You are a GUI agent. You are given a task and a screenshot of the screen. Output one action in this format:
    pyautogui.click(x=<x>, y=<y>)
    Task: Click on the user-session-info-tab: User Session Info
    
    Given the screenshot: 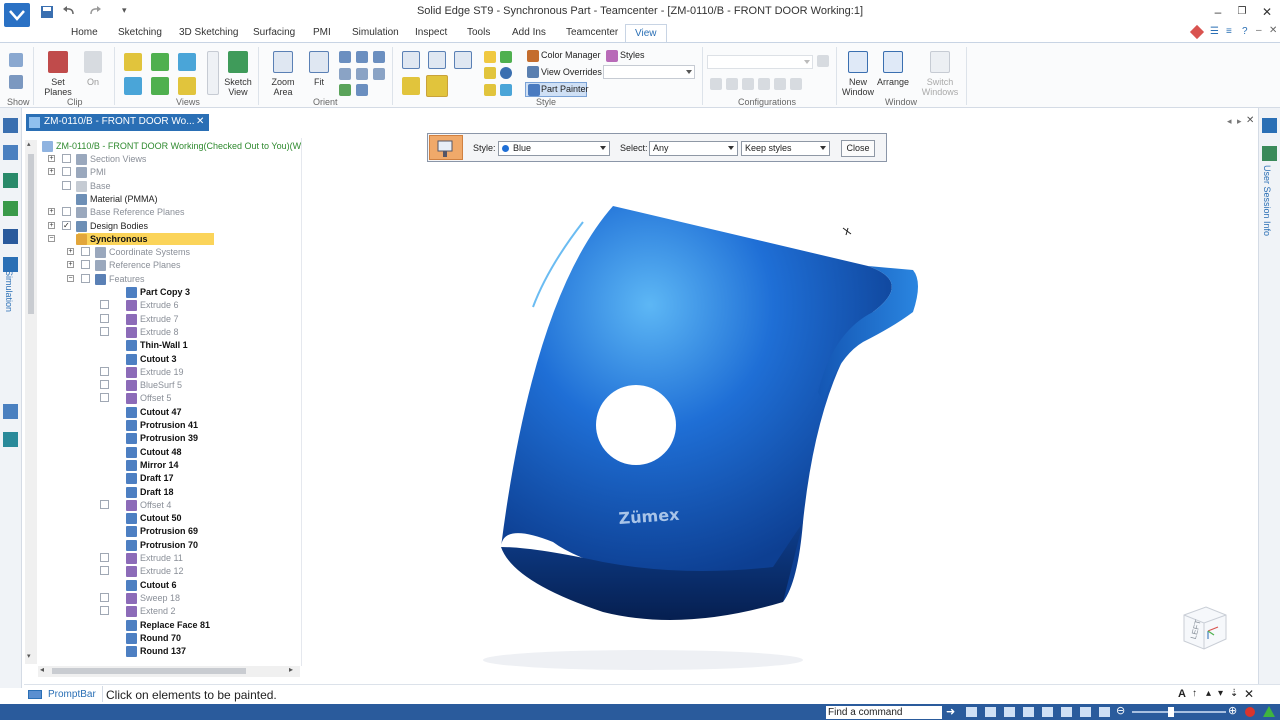 What is the action you would take?
    pyautogui.click(x=1267, y=200)
    